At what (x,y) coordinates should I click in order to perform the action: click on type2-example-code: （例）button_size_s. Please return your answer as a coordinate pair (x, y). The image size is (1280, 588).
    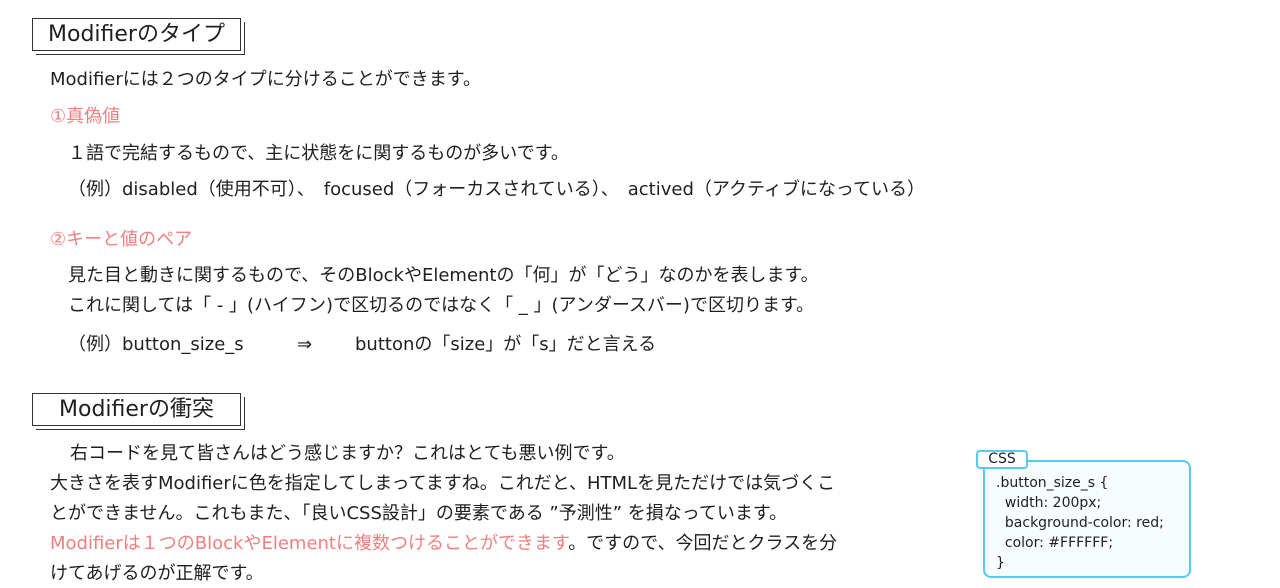
    Looking at the image, I should click on (156, 344).